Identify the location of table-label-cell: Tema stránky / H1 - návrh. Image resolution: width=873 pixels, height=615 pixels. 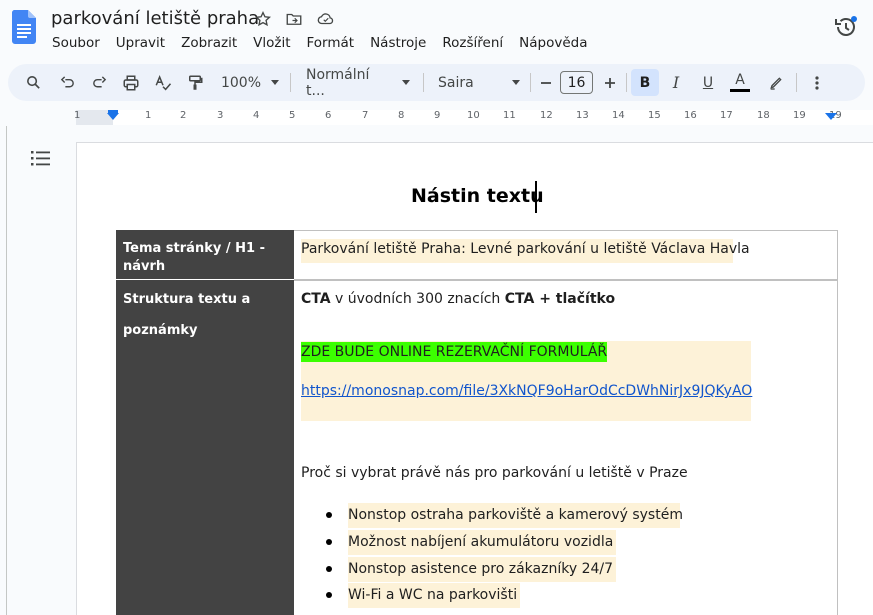
(205, 254).